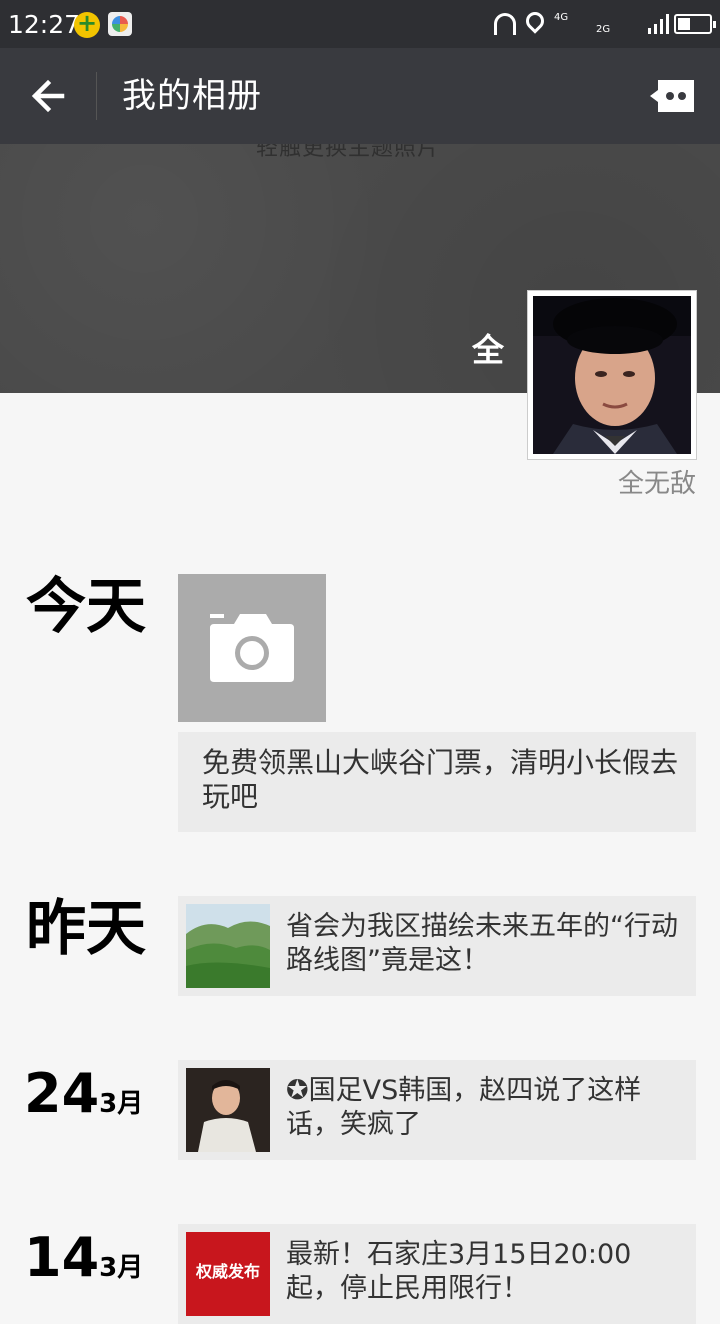  Describe the element at coordinates (459, 1271) in the screenshot. I see `feed-card-title: 最新！石家庄3月15日20:00起，停止民用限行！` at that location.